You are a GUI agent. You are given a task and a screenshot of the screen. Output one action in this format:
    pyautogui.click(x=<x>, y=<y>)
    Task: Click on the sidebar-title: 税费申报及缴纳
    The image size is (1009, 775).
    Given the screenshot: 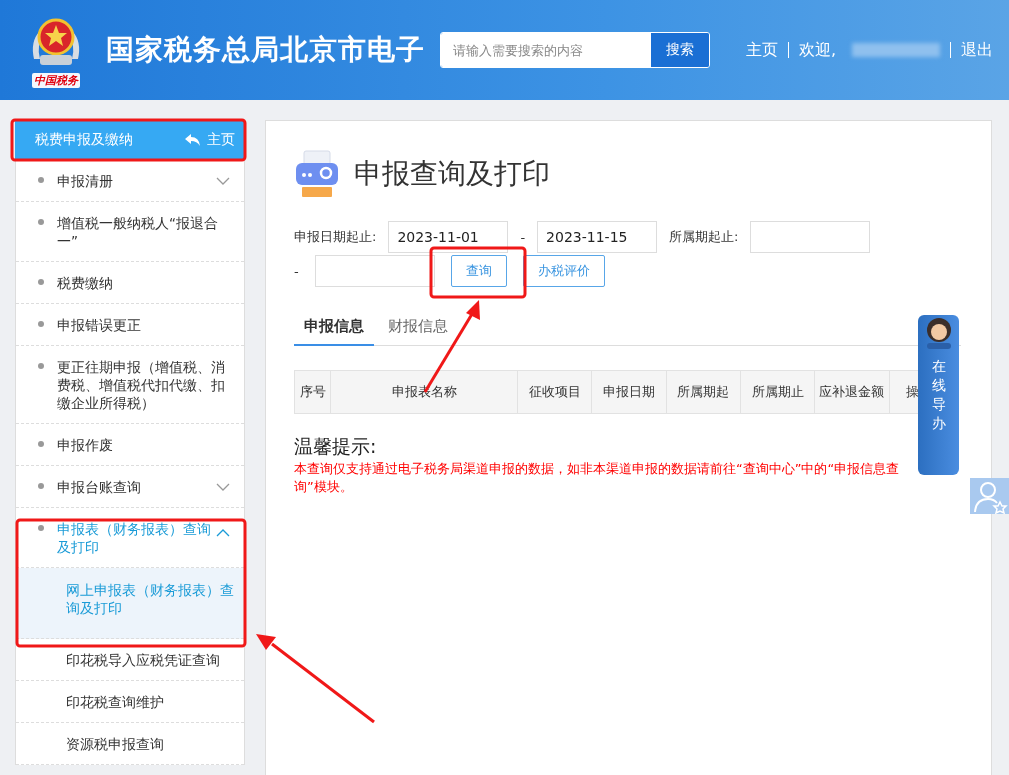 What is the action you would take?
    pyautogui.click(x=84, y=140)
    